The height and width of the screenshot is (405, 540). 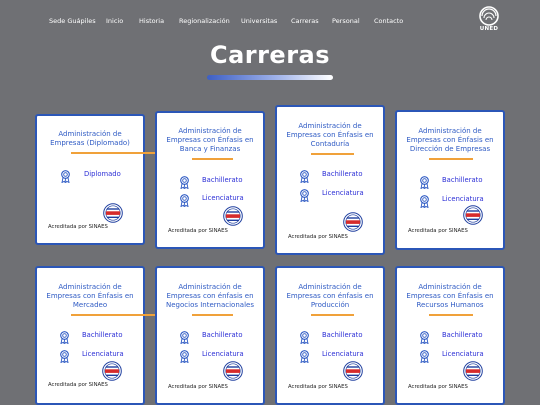 What do you see at coordinates (305, 21) in the screenshot?
I see `nav-carreras: Carreras` at bounding box center [305, 21].